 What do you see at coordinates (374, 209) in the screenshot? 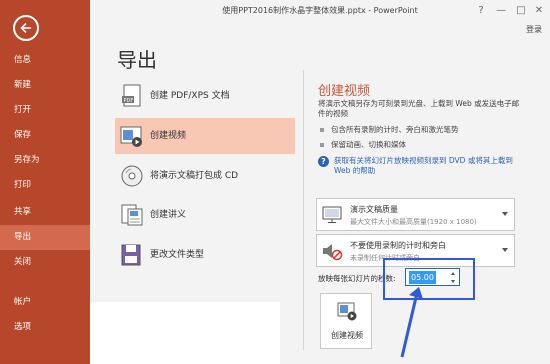
I see `quality-title: 演示文稿质量` at bounding box center [374, 209].